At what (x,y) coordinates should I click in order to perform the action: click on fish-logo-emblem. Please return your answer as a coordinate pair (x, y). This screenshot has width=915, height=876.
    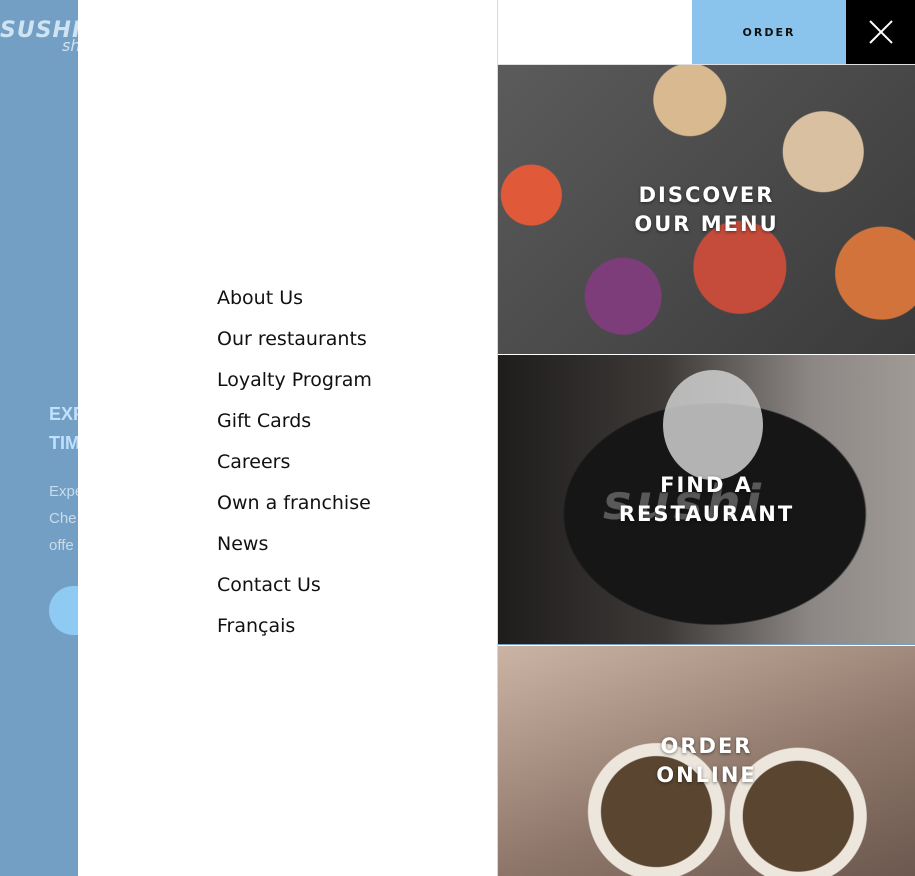
    Looking at the image, I should click on (713, 425).